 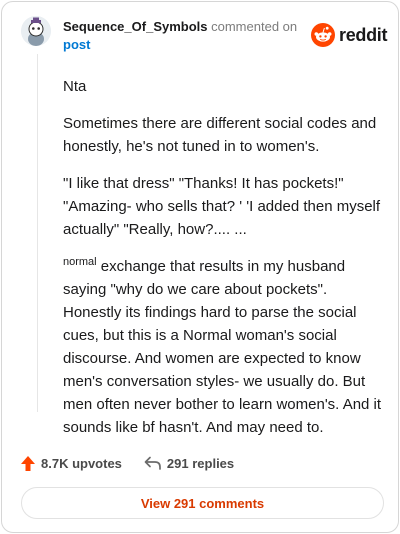 What do you see at coordinates (28, 463) in the screenshot?
I see `upvote-arrow-icon` at bounding box center [28, 463].